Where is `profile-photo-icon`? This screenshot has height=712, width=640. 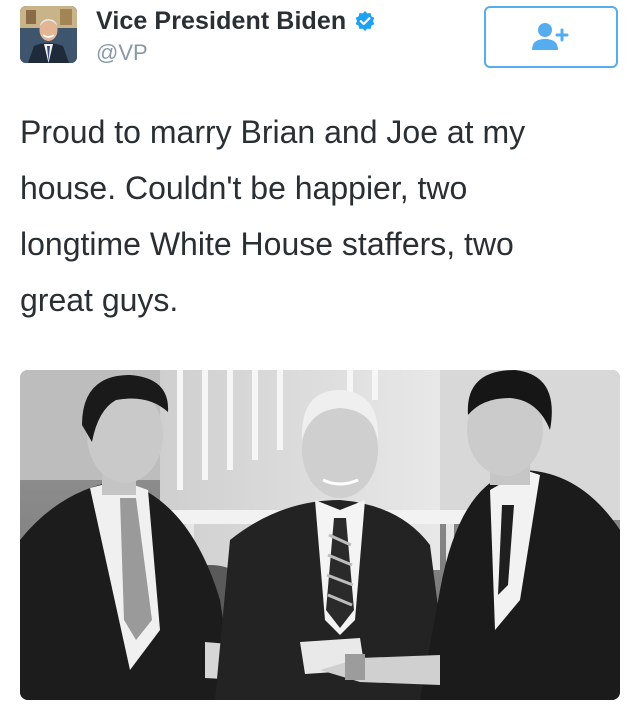
profile-photo-icon is located at coordinates (48, 34).